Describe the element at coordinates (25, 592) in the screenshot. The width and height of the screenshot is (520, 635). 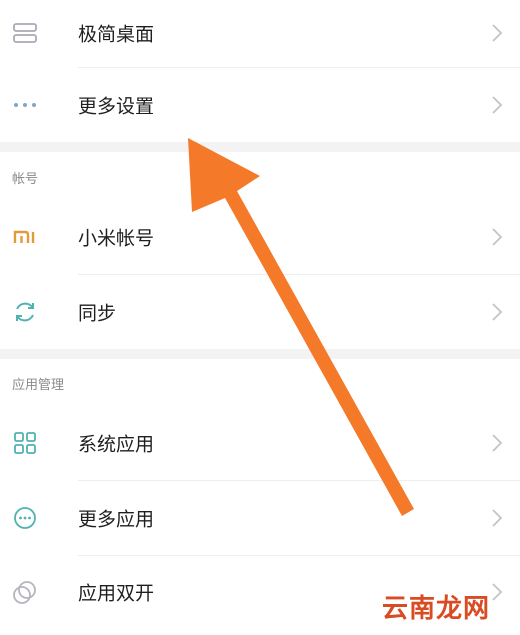
I see `dual-circle-icon` at that location.